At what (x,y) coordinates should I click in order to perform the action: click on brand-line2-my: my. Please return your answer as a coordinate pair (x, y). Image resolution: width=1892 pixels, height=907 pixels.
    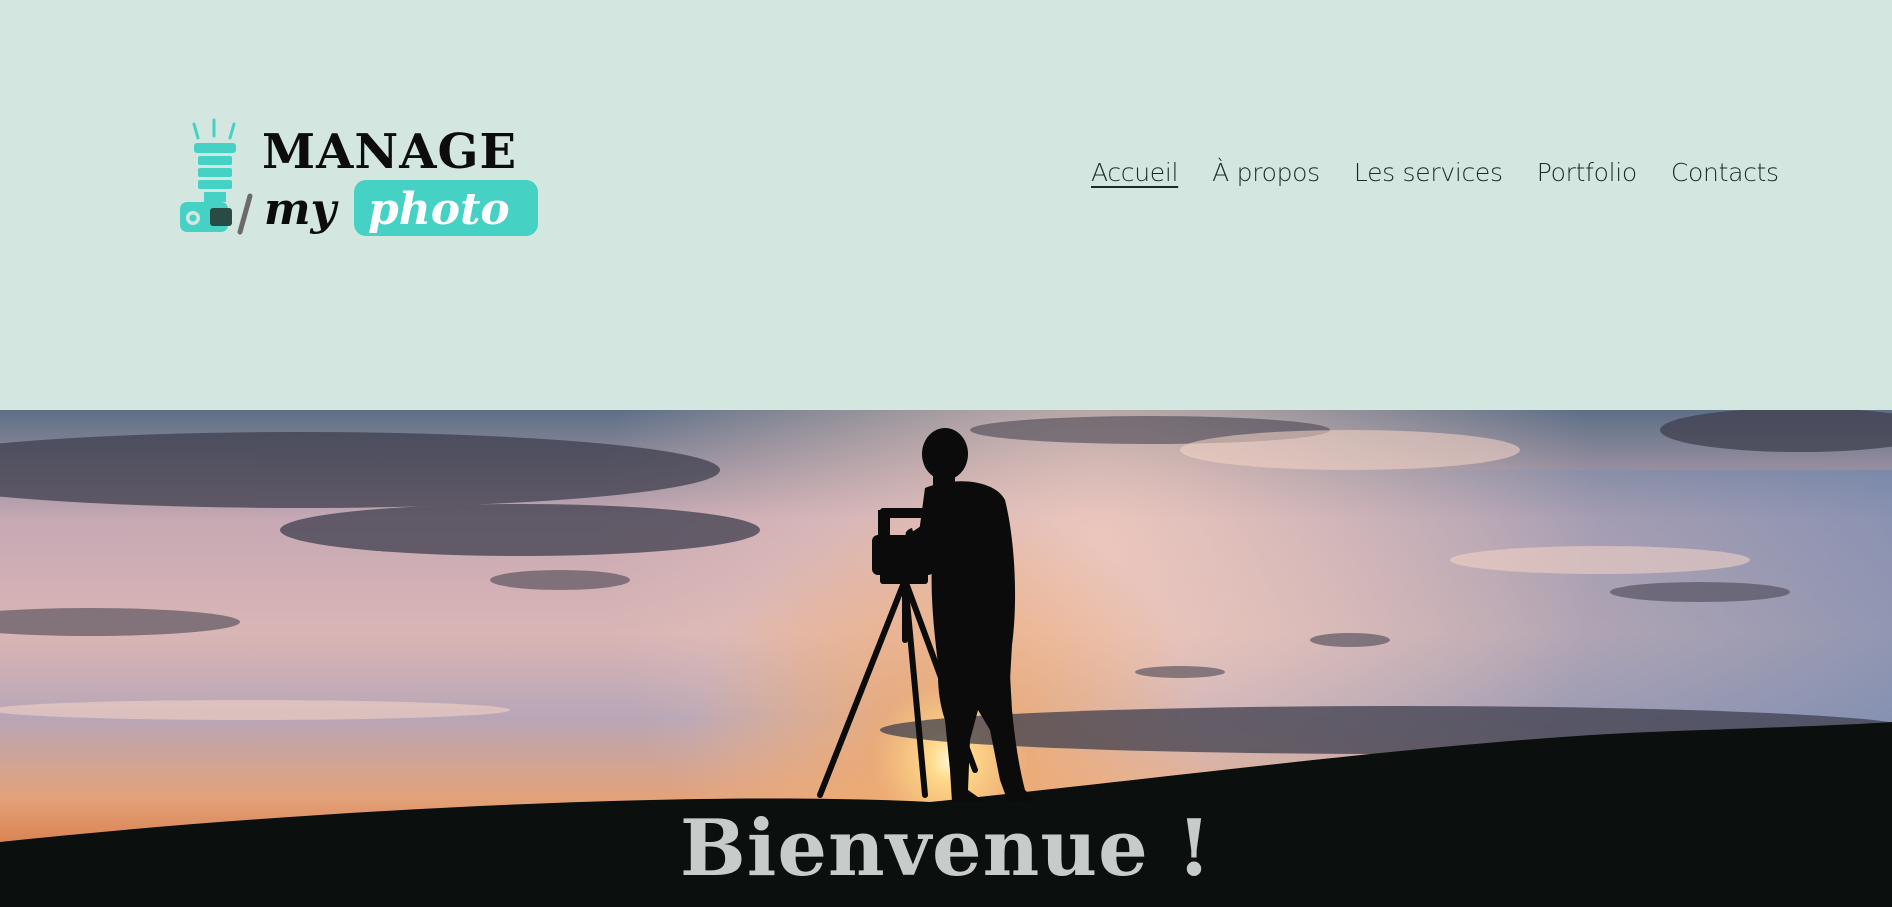
    Looking at the image, I should click on (302, 209).